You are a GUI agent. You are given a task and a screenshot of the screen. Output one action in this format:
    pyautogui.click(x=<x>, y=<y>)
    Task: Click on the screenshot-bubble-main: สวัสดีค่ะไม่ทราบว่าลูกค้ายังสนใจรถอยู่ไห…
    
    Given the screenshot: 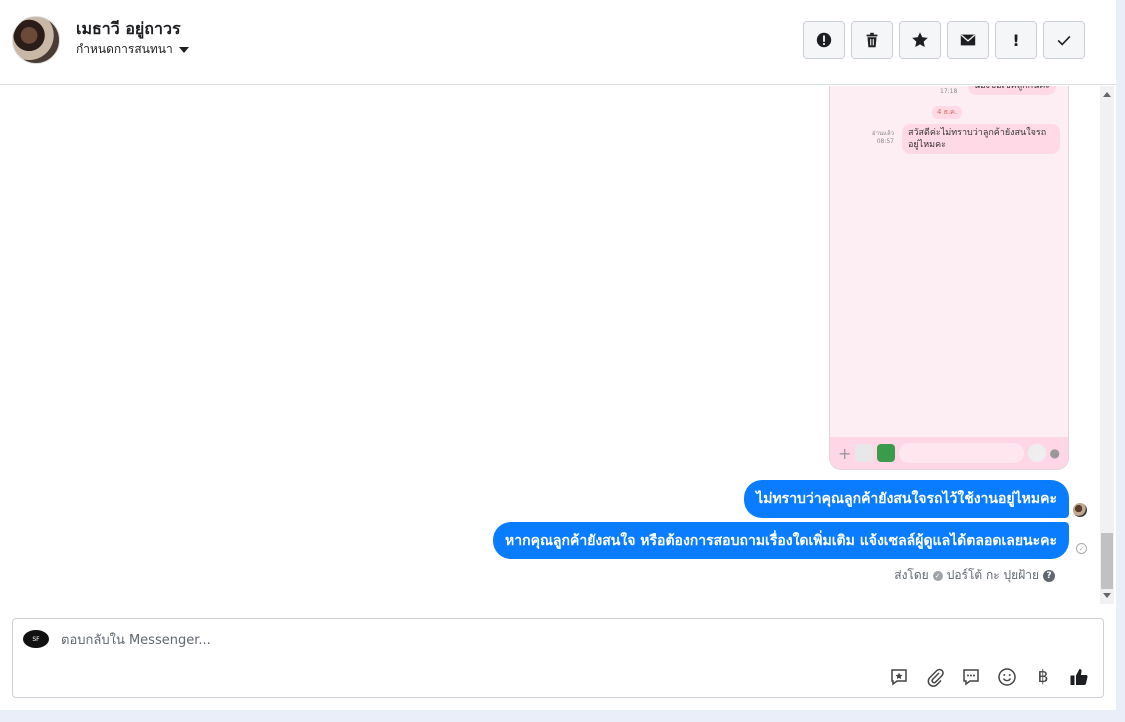 What is the action you would take?
    pyautogui.click(x=981, y=139)
    